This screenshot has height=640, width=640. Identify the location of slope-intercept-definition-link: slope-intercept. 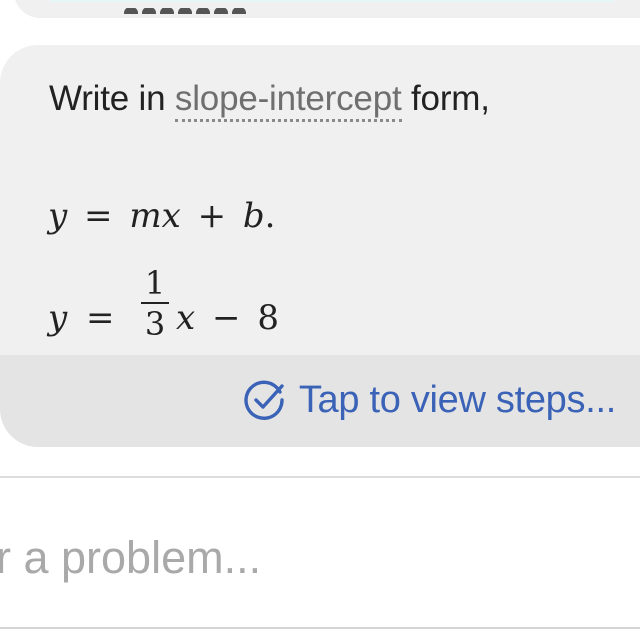
(288, 100).